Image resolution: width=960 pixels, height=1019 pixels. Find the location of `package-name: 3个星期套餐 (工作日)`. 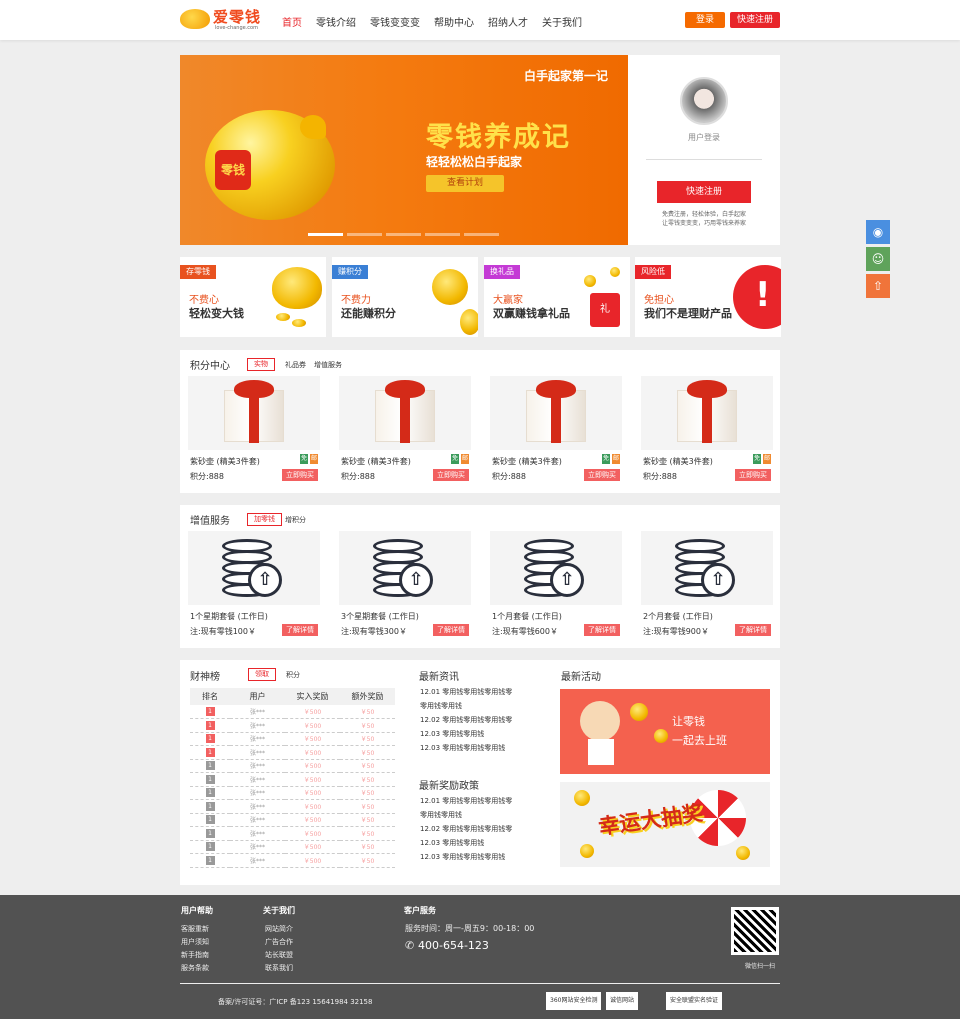

package-name: 3个星期套餐 (工作日) is located at coordinates (380, 616).